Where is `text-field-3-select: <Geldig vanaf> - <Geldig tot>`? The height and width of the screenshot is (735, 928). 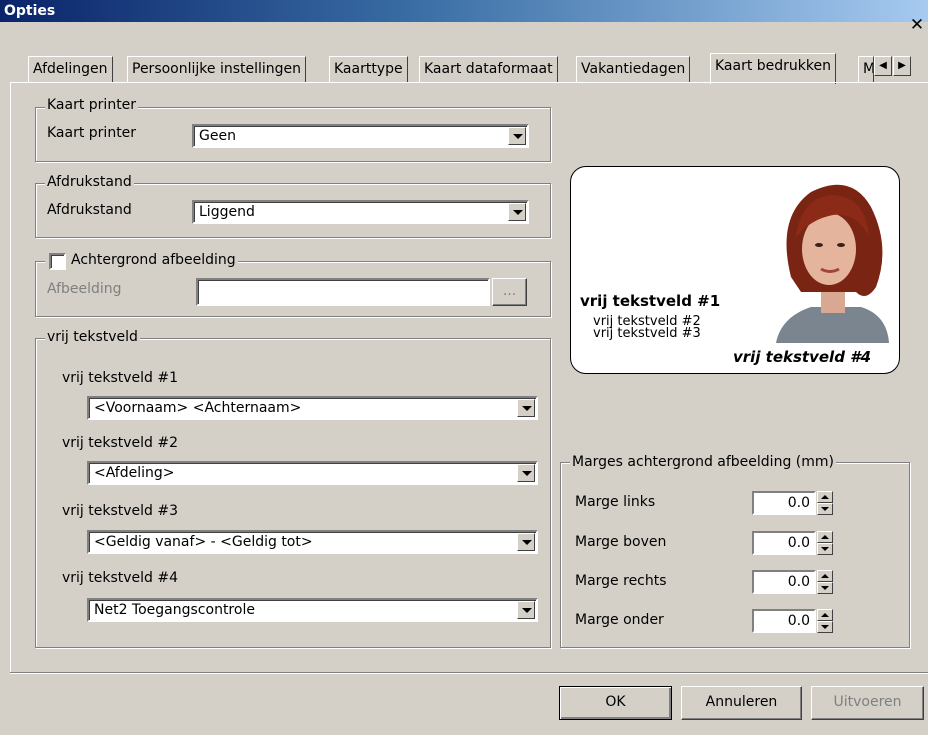
text-field-3-select: <Geldig vanaf> - <Geldig tot> is located at coordinates (312, 542).